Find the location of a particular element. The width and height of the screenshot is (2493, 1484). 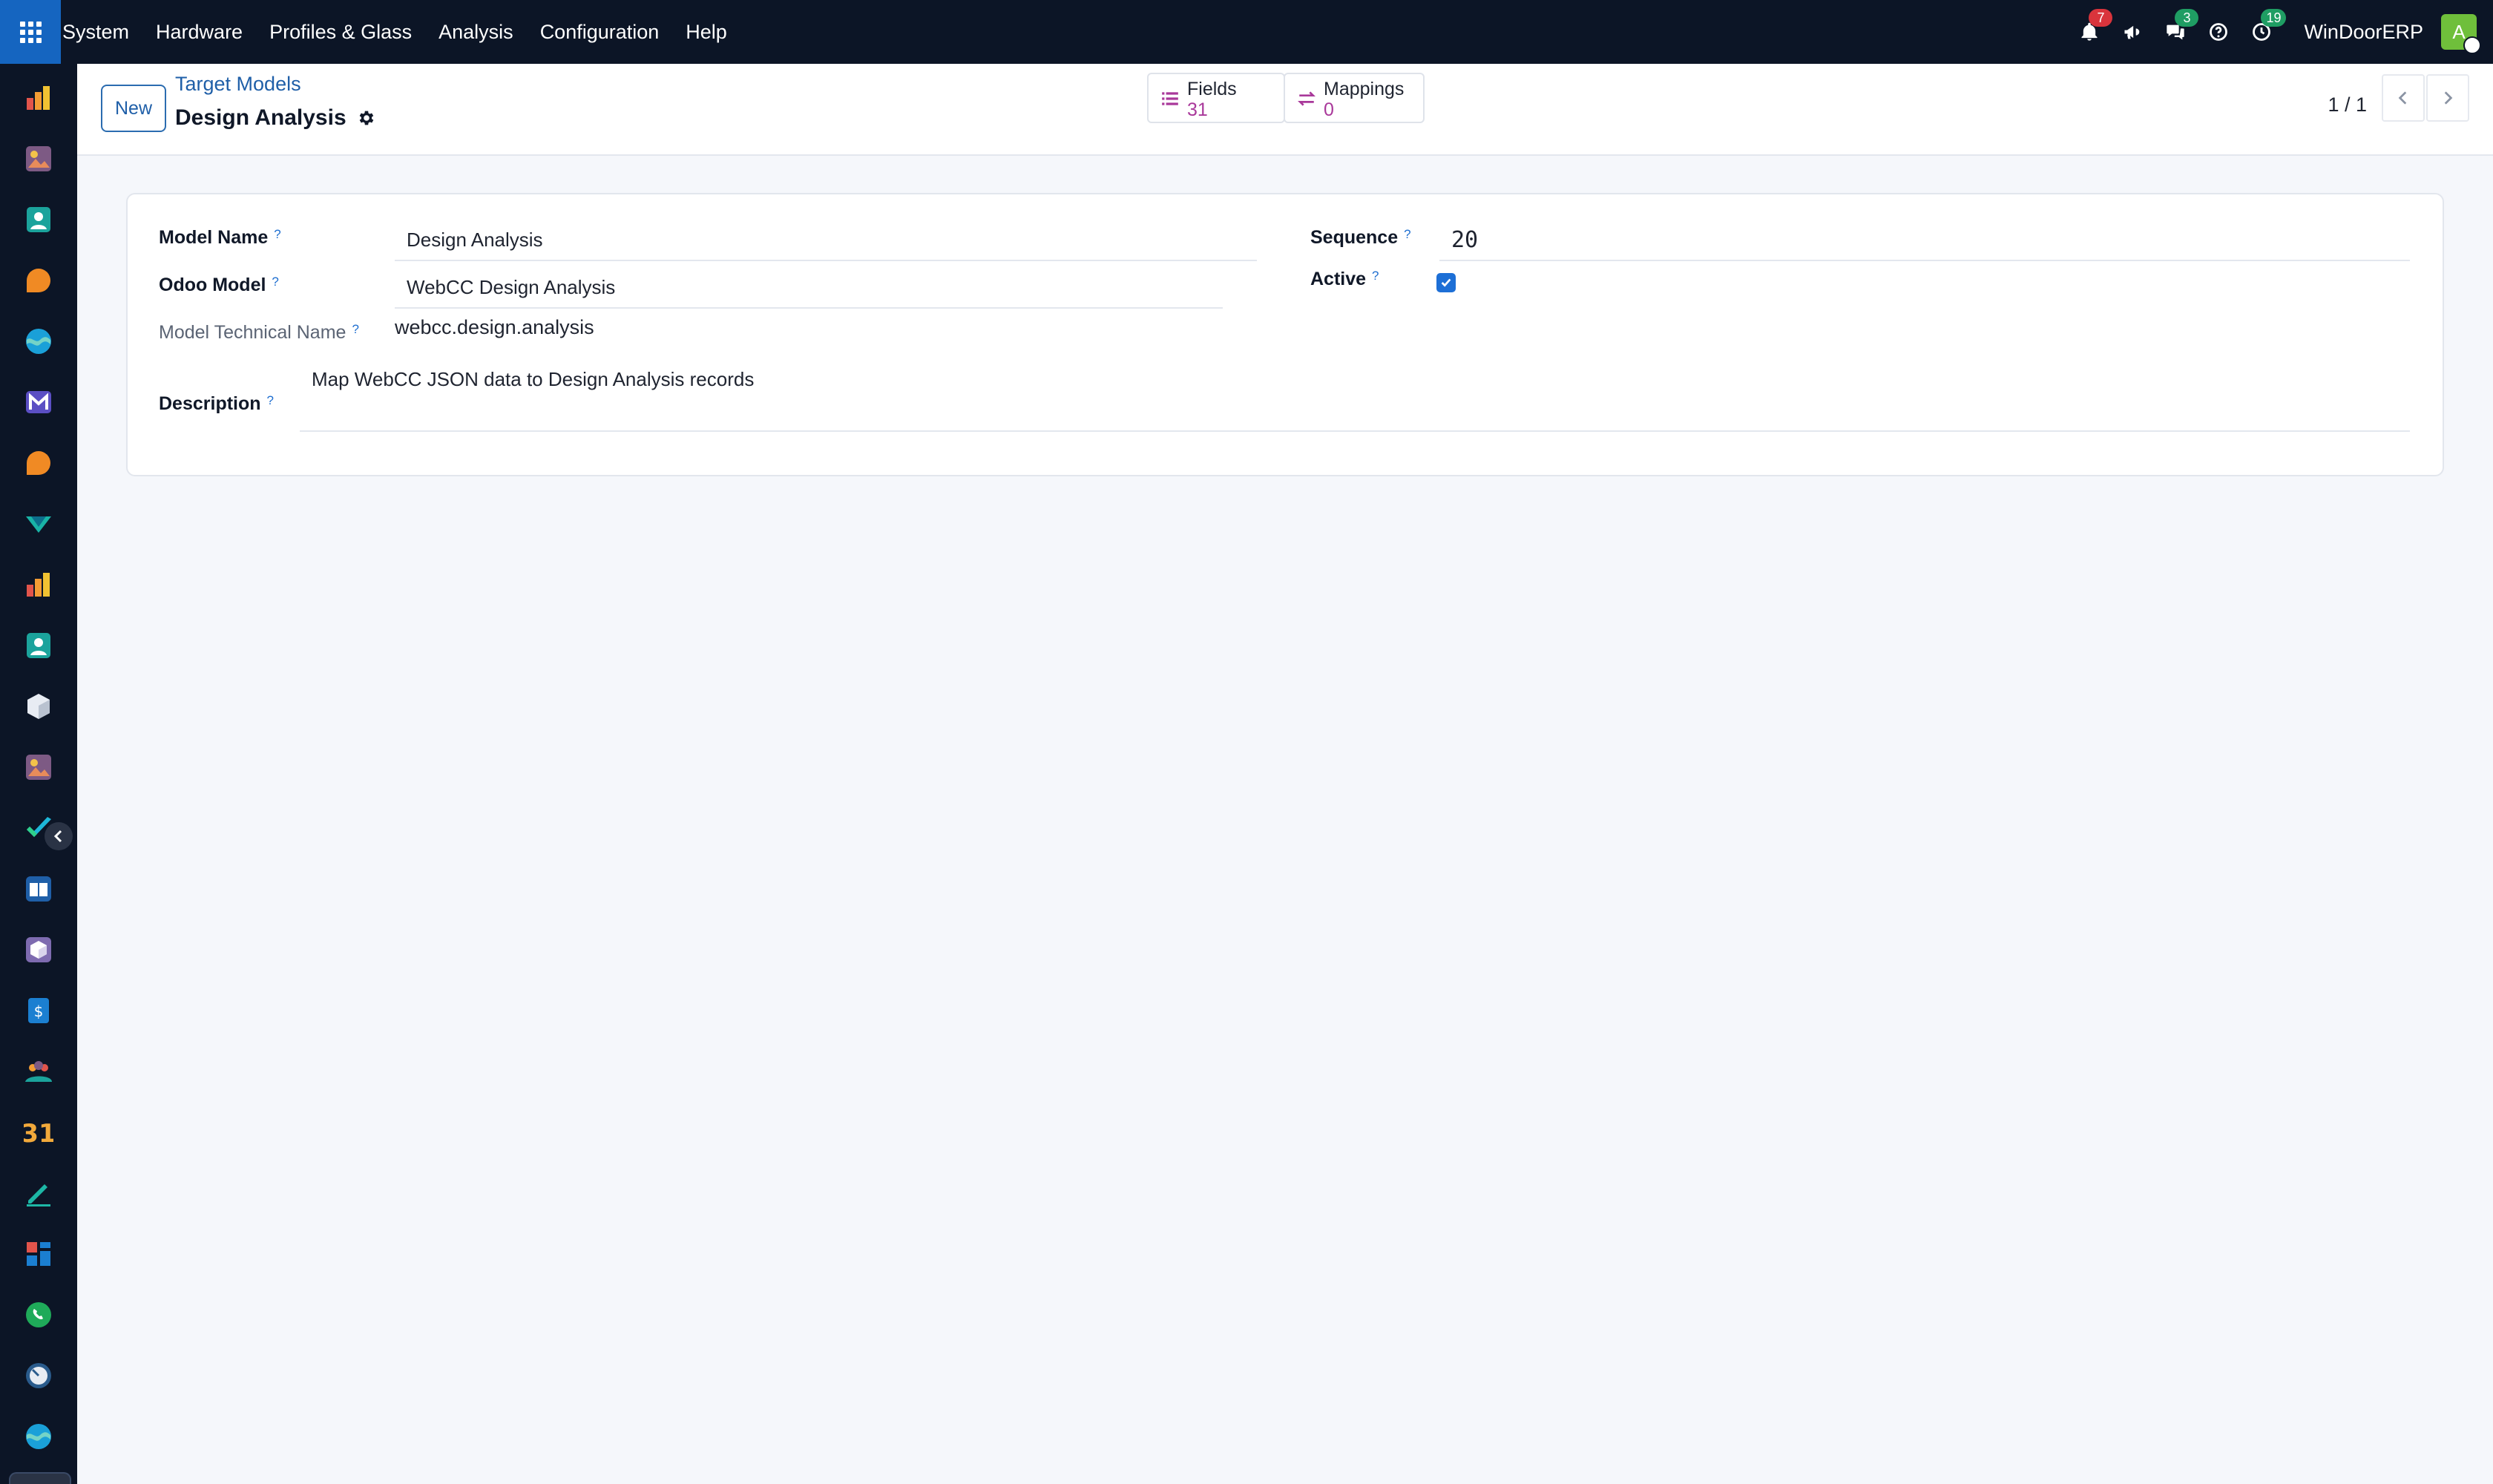

sidebar-app-team-icon is located at coordinates (38, 1071).